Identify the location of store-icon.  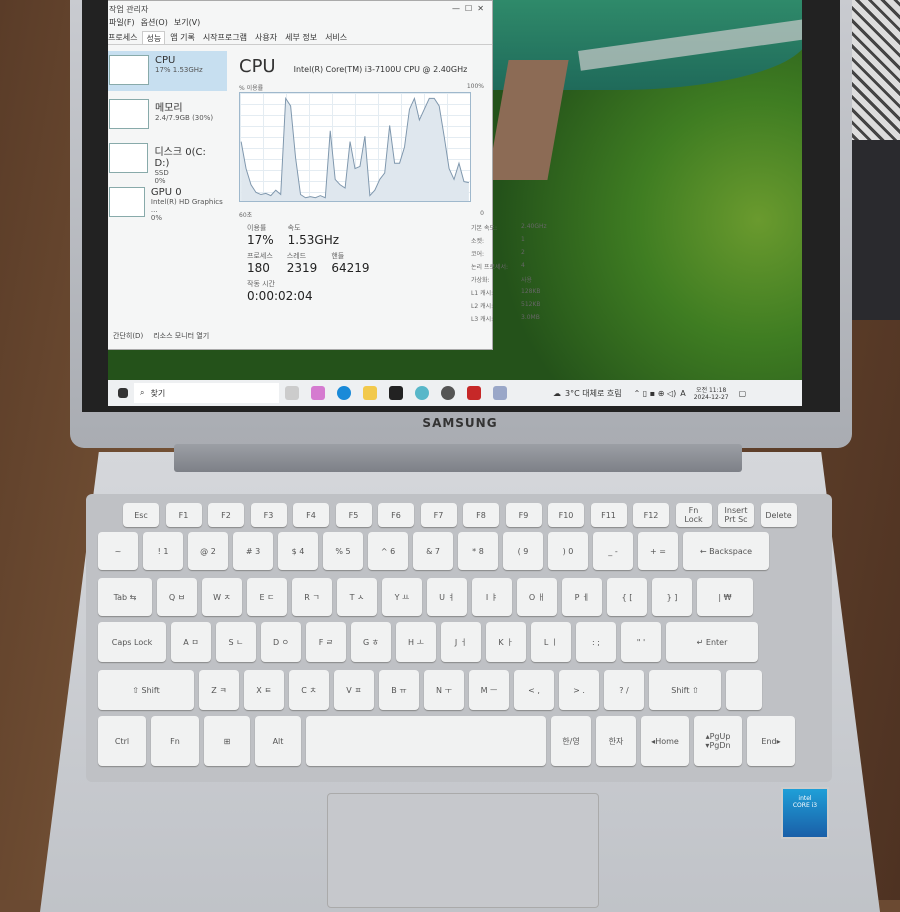
(396, 393).